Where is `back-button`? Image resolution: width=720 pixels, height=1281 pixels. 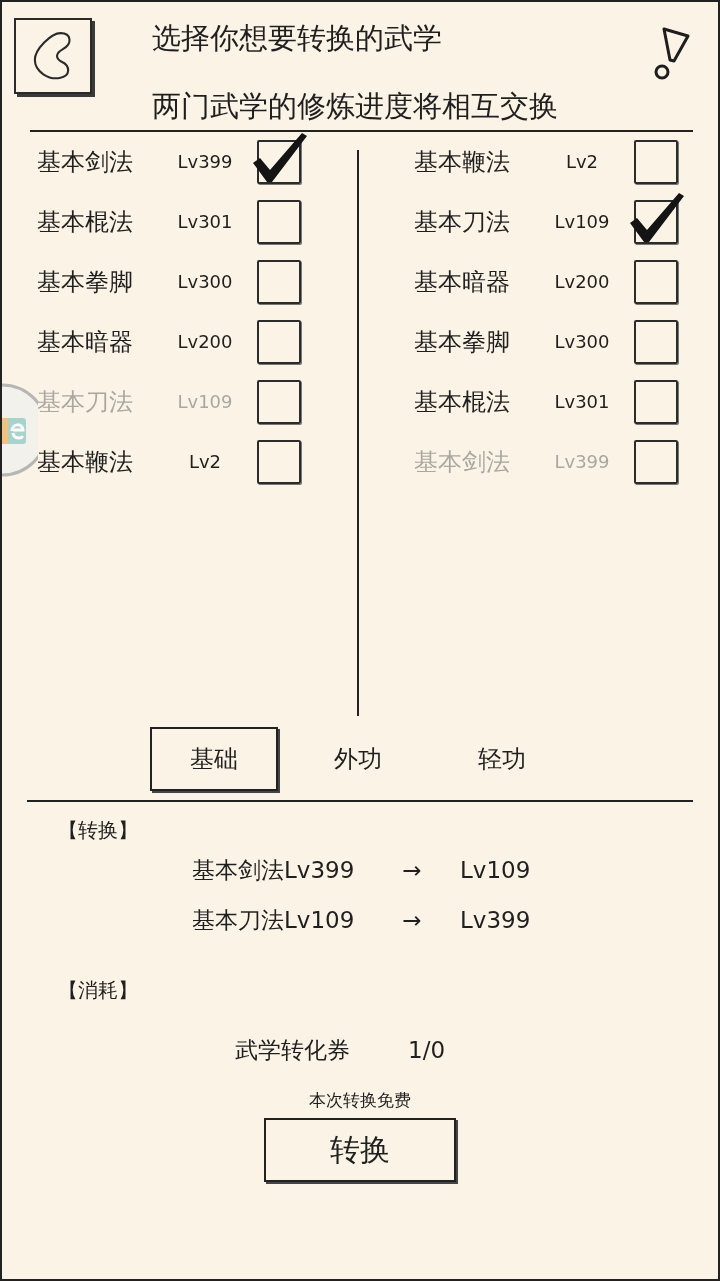
back-button is located at coordinates (53, 56).